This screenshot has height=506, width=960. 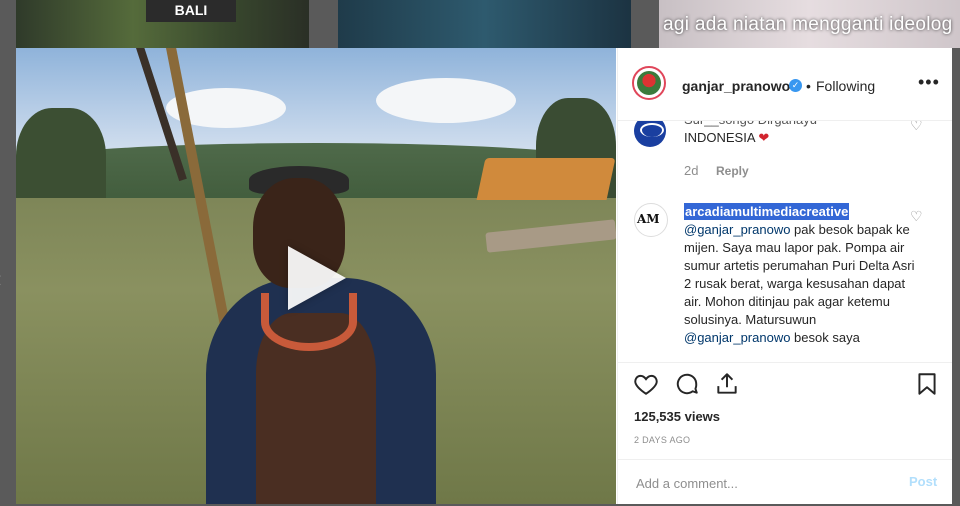 I want to click on add-comment-bar: Post, so click(x=785, y=482).